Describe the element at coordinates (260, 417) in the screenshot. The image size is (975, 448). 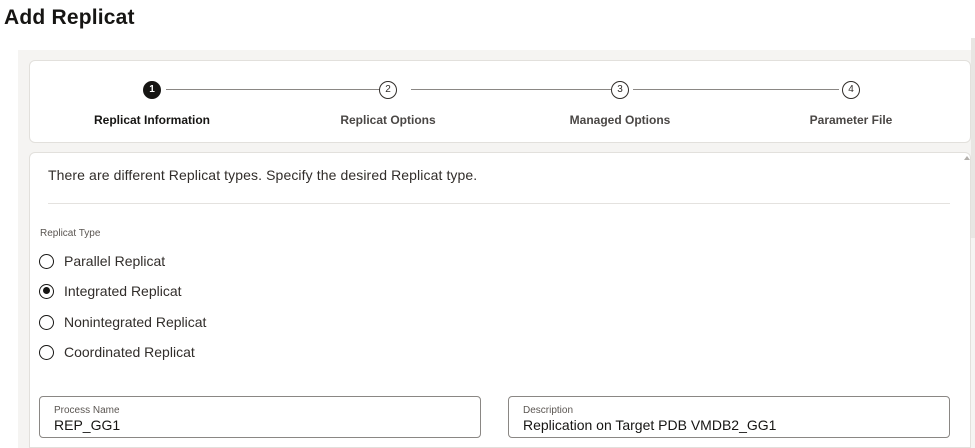
I see `process-name-field: Process Name REP_GG1` at that location.